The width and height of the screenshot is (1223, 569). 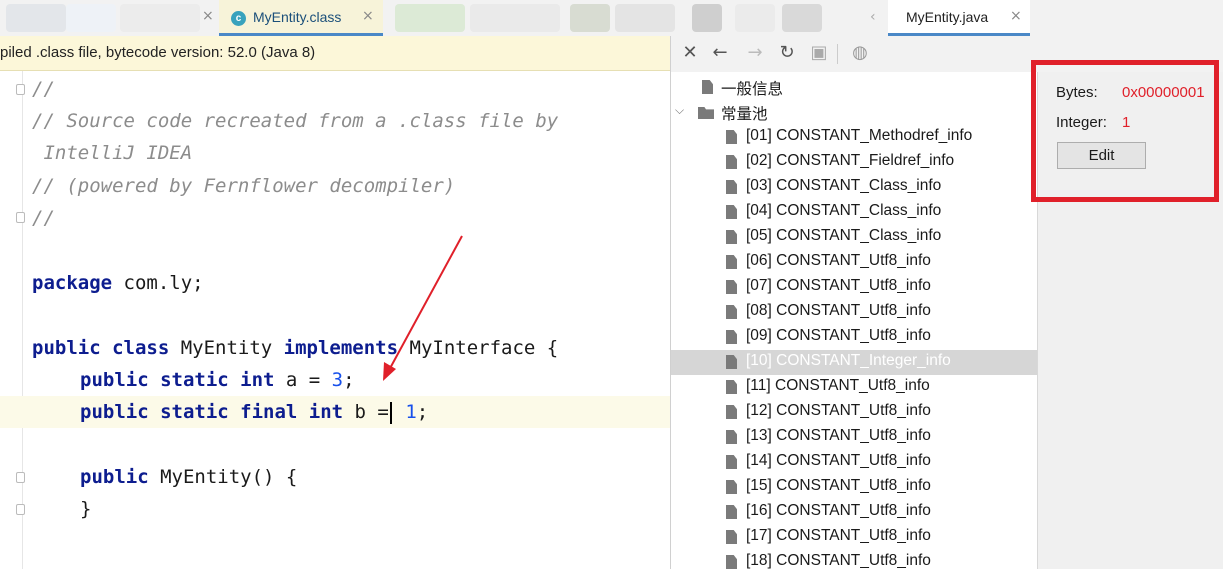 I want to click on save-icon: ▣, so click(x=819, y=53).